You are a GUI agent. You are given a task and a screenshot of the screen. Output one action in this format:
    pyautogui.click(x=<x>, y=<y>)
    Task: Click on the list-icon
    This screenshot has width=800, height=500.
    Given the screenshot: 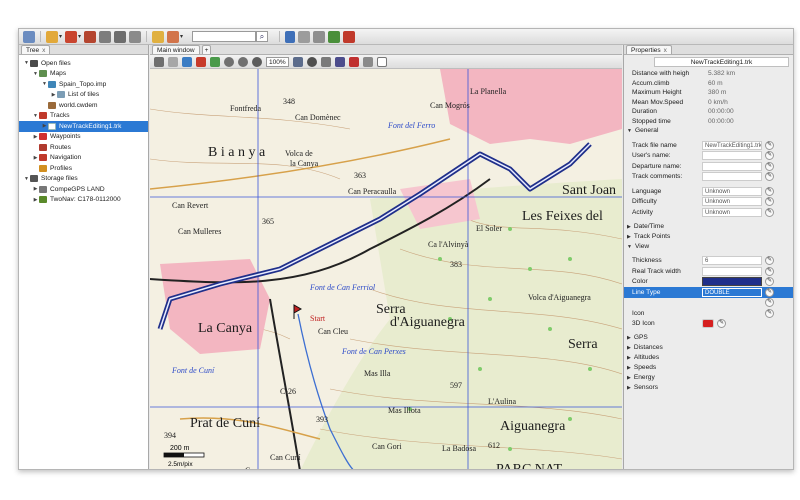 What is the action you would take?
    pyautogui.click(x=319, y=36)
    